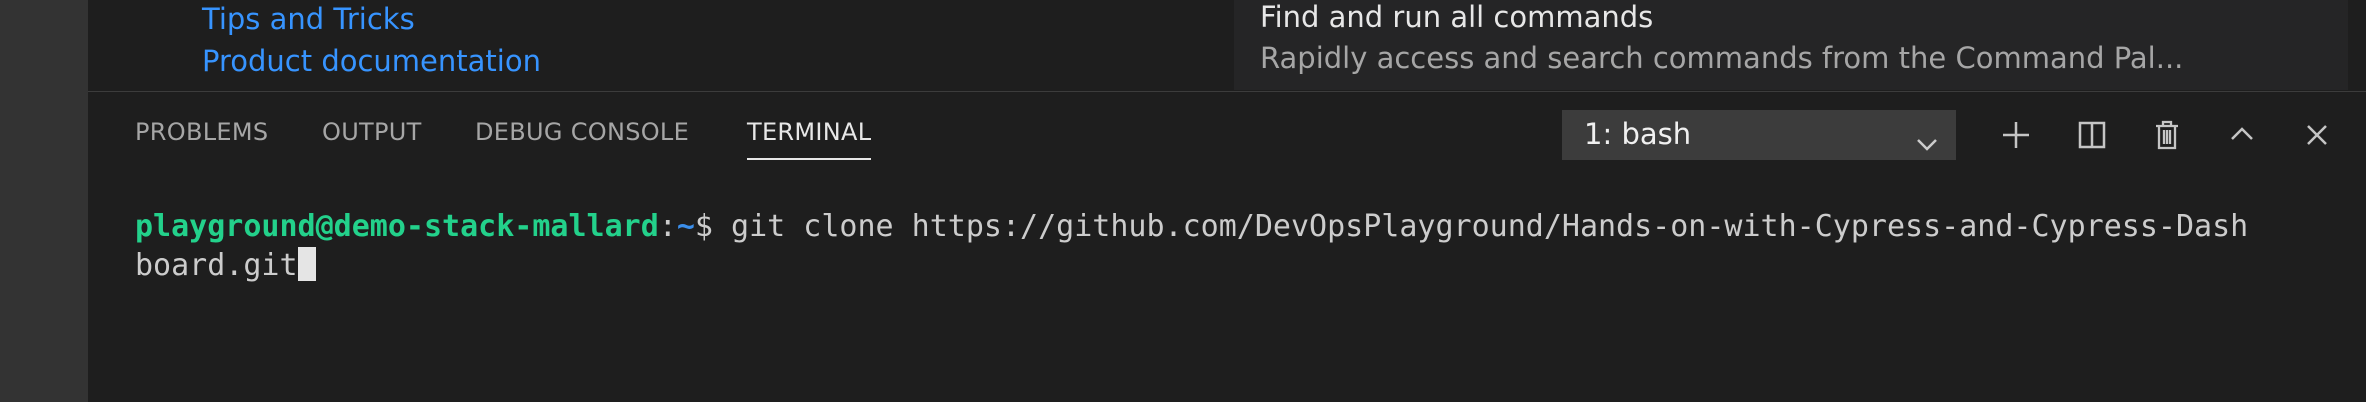  What do you see at coordinates (685, 226) in the screenshot?
I see `prompt-path: ~` at bounding box center [685, 226].